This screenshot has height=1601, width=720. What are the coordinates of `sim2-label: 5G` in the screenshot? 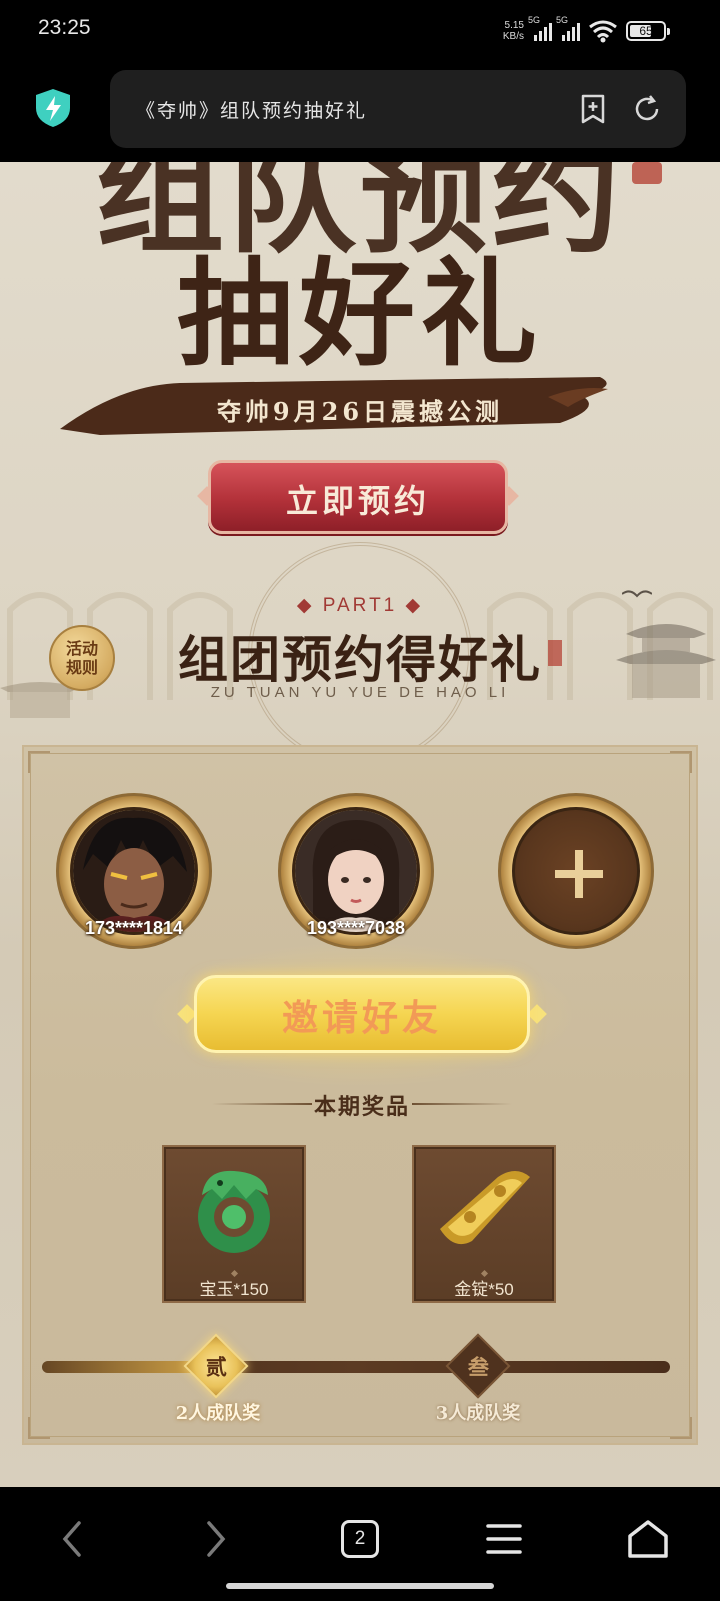 It's located at (562, 20).